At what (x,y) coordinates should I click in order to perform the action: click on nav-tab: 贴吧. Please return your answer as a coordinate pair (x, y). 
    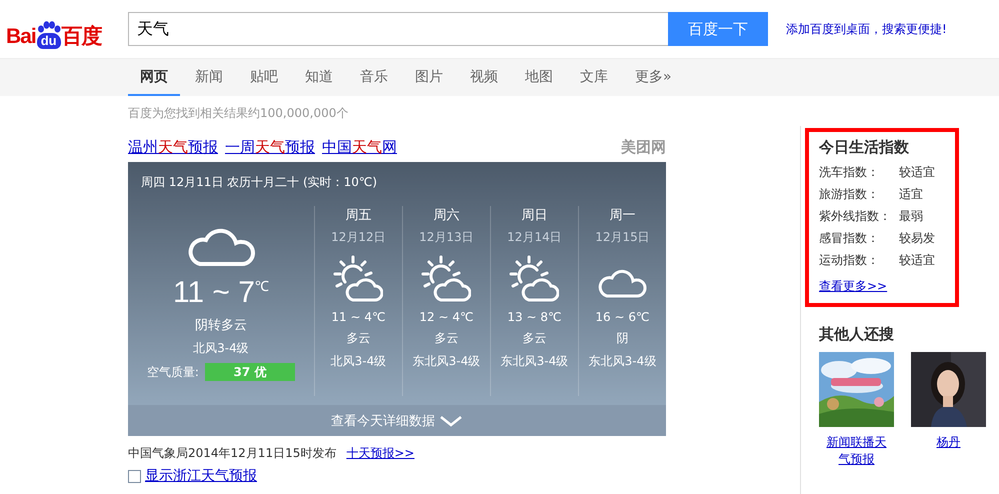
    Looking at the image, I should click on (264, 77).